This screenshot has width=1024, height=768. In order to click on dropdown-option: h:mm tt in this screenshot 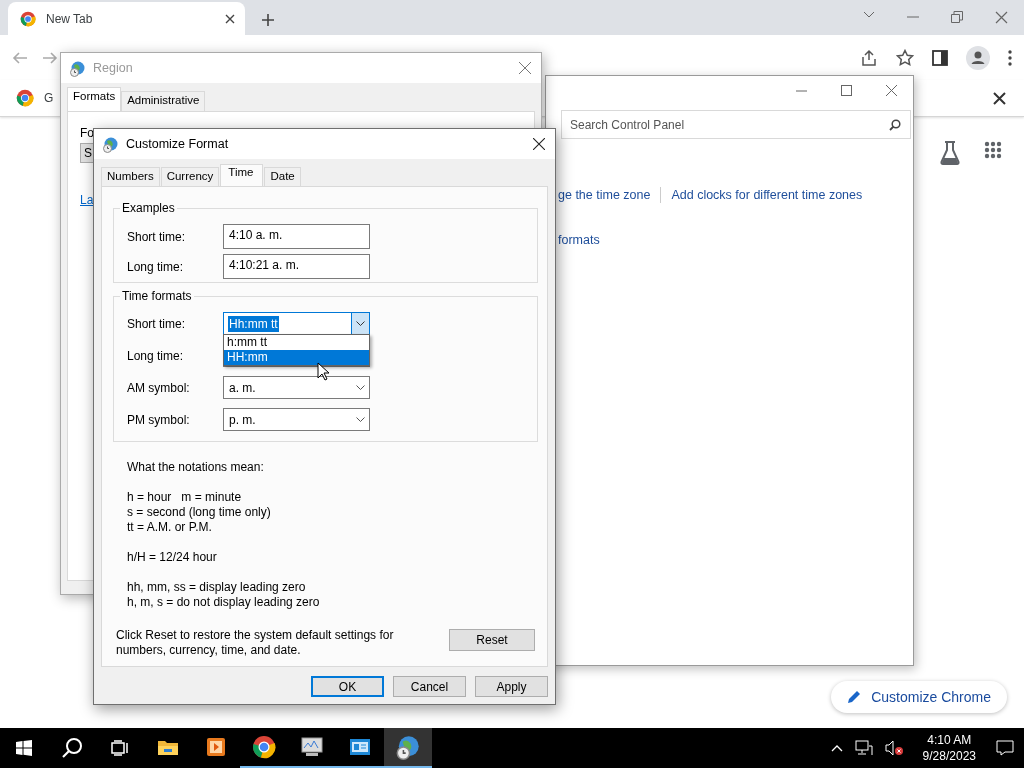, I will do `click(296, 342)`.